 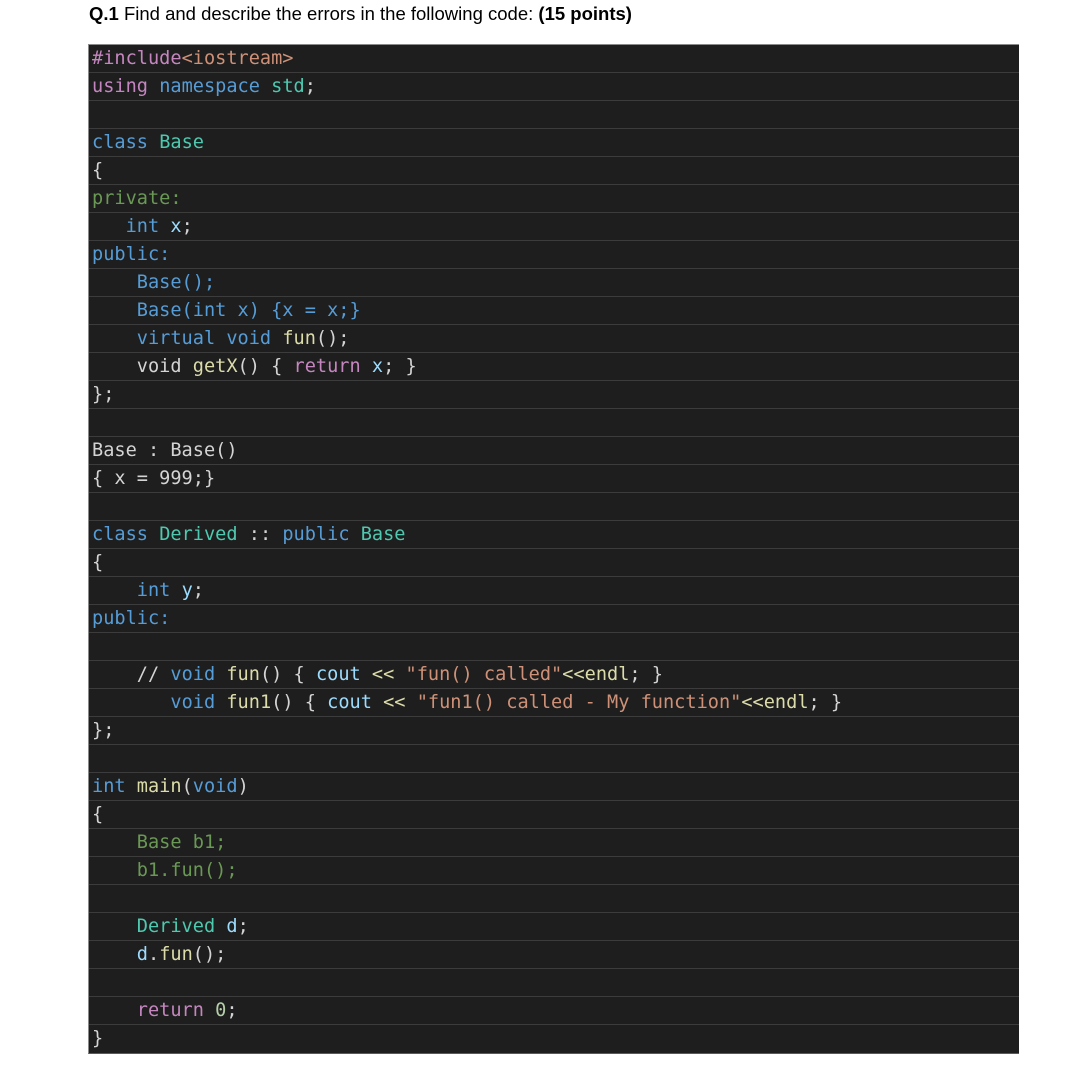 I want to click on code-token: ::, so click(x=260, y=534).